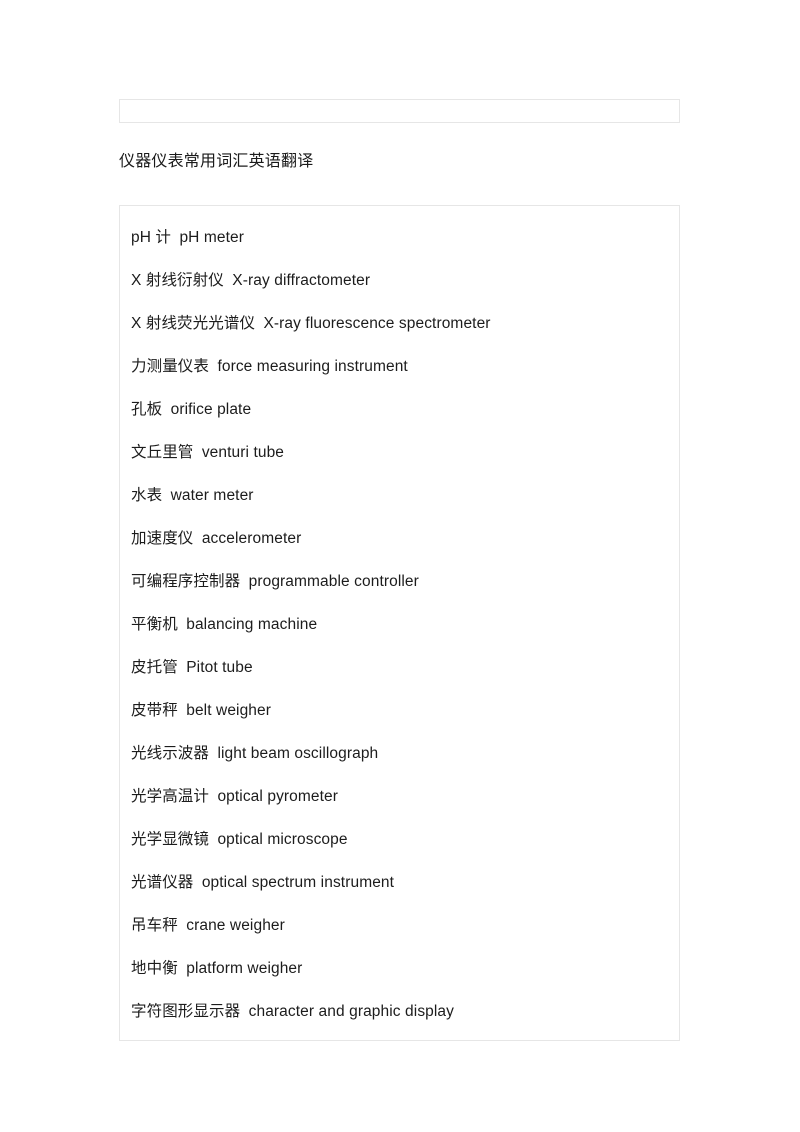 The width and height of the screenshot is (800, 1132). I want to click on glossary-term-chinese: 水表, so click(147, 495).